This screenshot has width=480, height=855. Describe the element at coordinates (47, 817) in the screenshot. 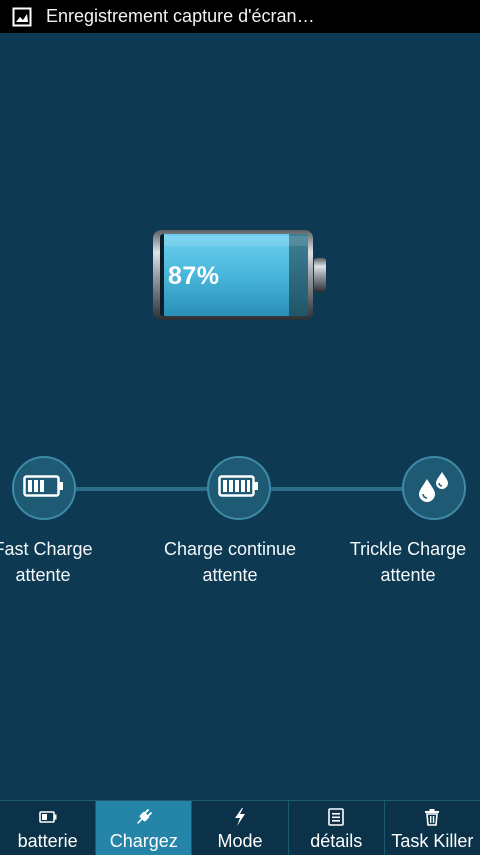

I see `battery-icon` at that location.